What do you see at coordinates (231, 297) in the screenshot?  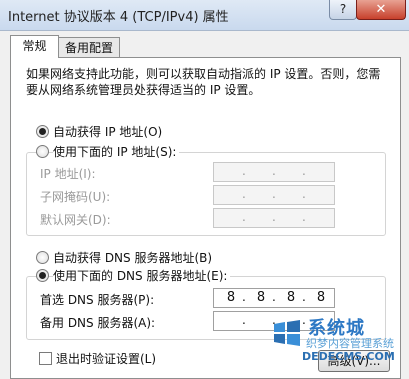 I see `preferred-dns-octet-1: 8` at bounding box center [231, 297].